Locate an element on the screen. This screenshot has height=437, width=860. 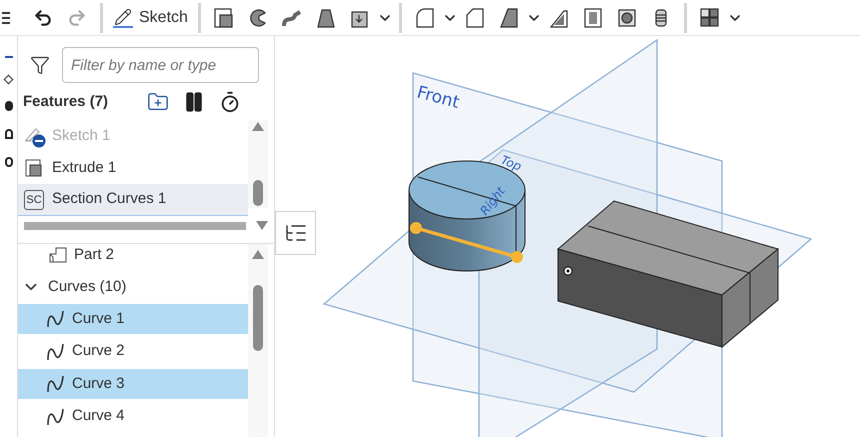
section-badge: SC is located at coordinates (34, 200).